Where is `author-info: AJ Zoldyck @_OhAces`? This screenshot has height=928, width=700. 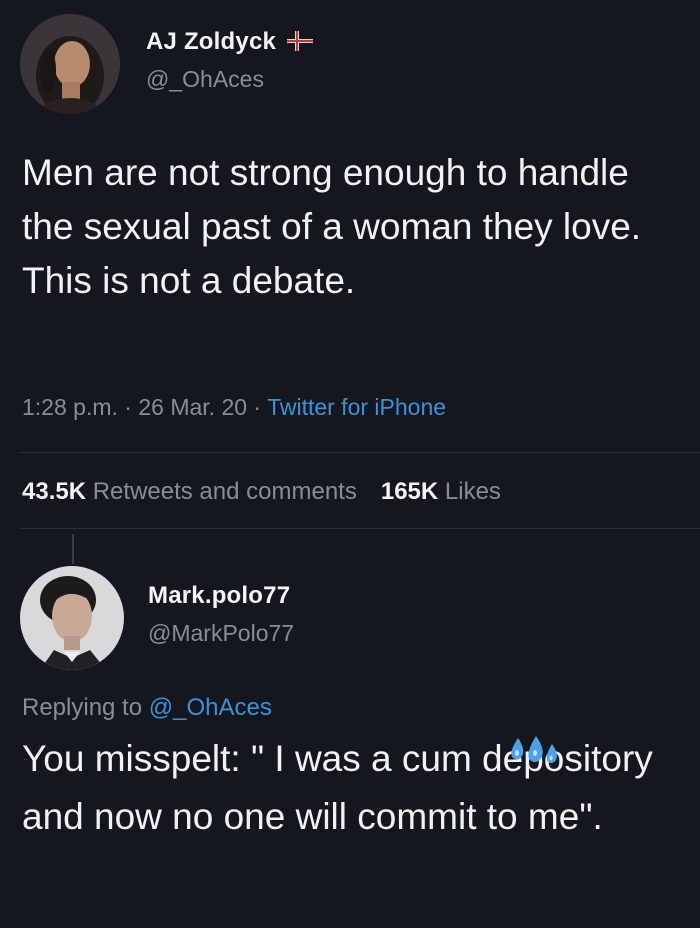
author-info: AJ Zoldyck @_OhAces is located at coordinates (229, 60).